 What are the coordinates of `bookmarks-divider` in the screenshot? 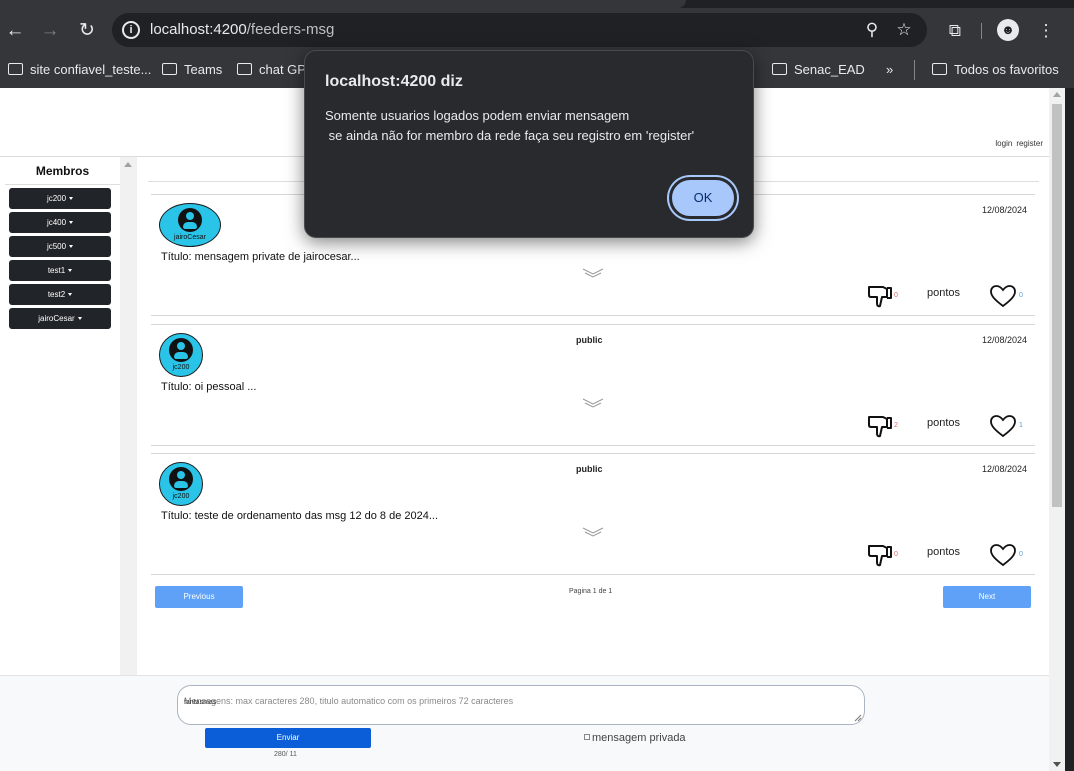 It's located at (914, 70).